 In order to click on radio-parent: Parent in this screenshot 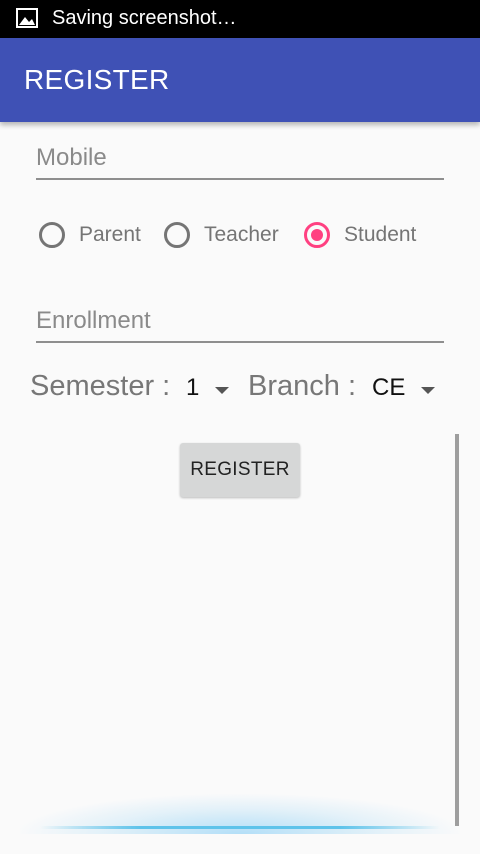, I will do `click(90, 235)`.